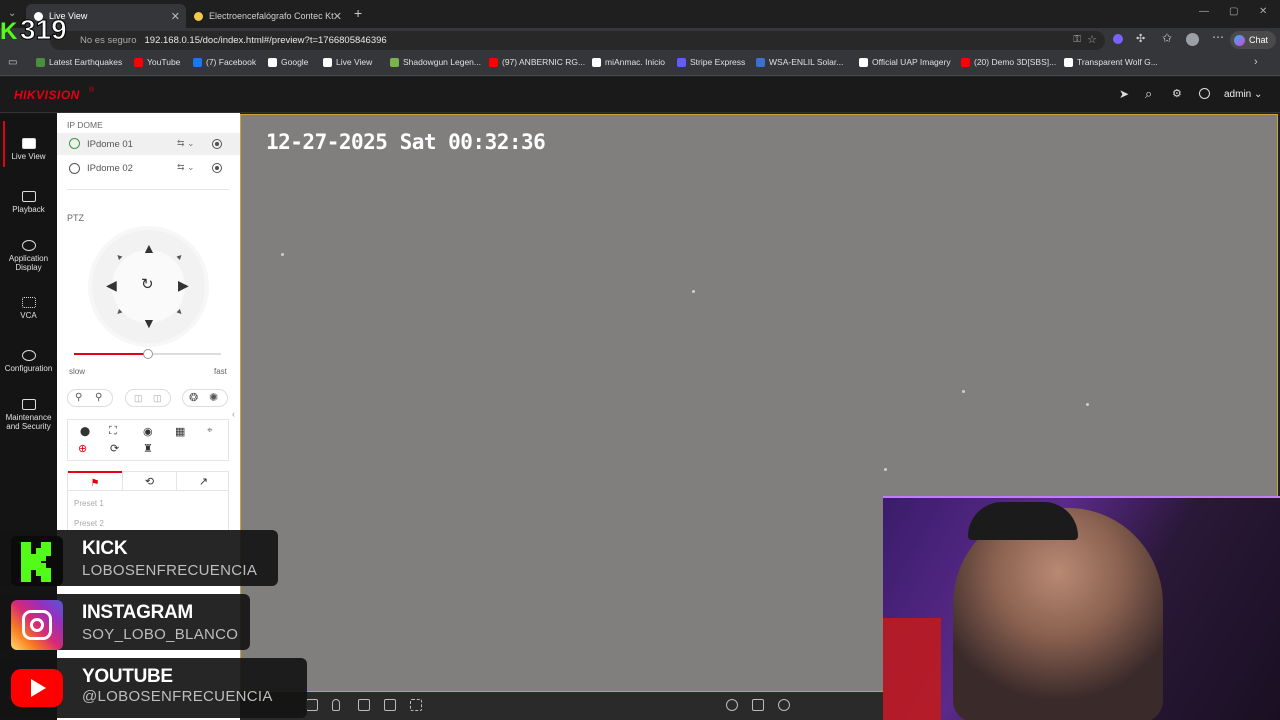 The image size is (1280, 720). I want to click on menu-call-icon: ♜, so click(148, 448).